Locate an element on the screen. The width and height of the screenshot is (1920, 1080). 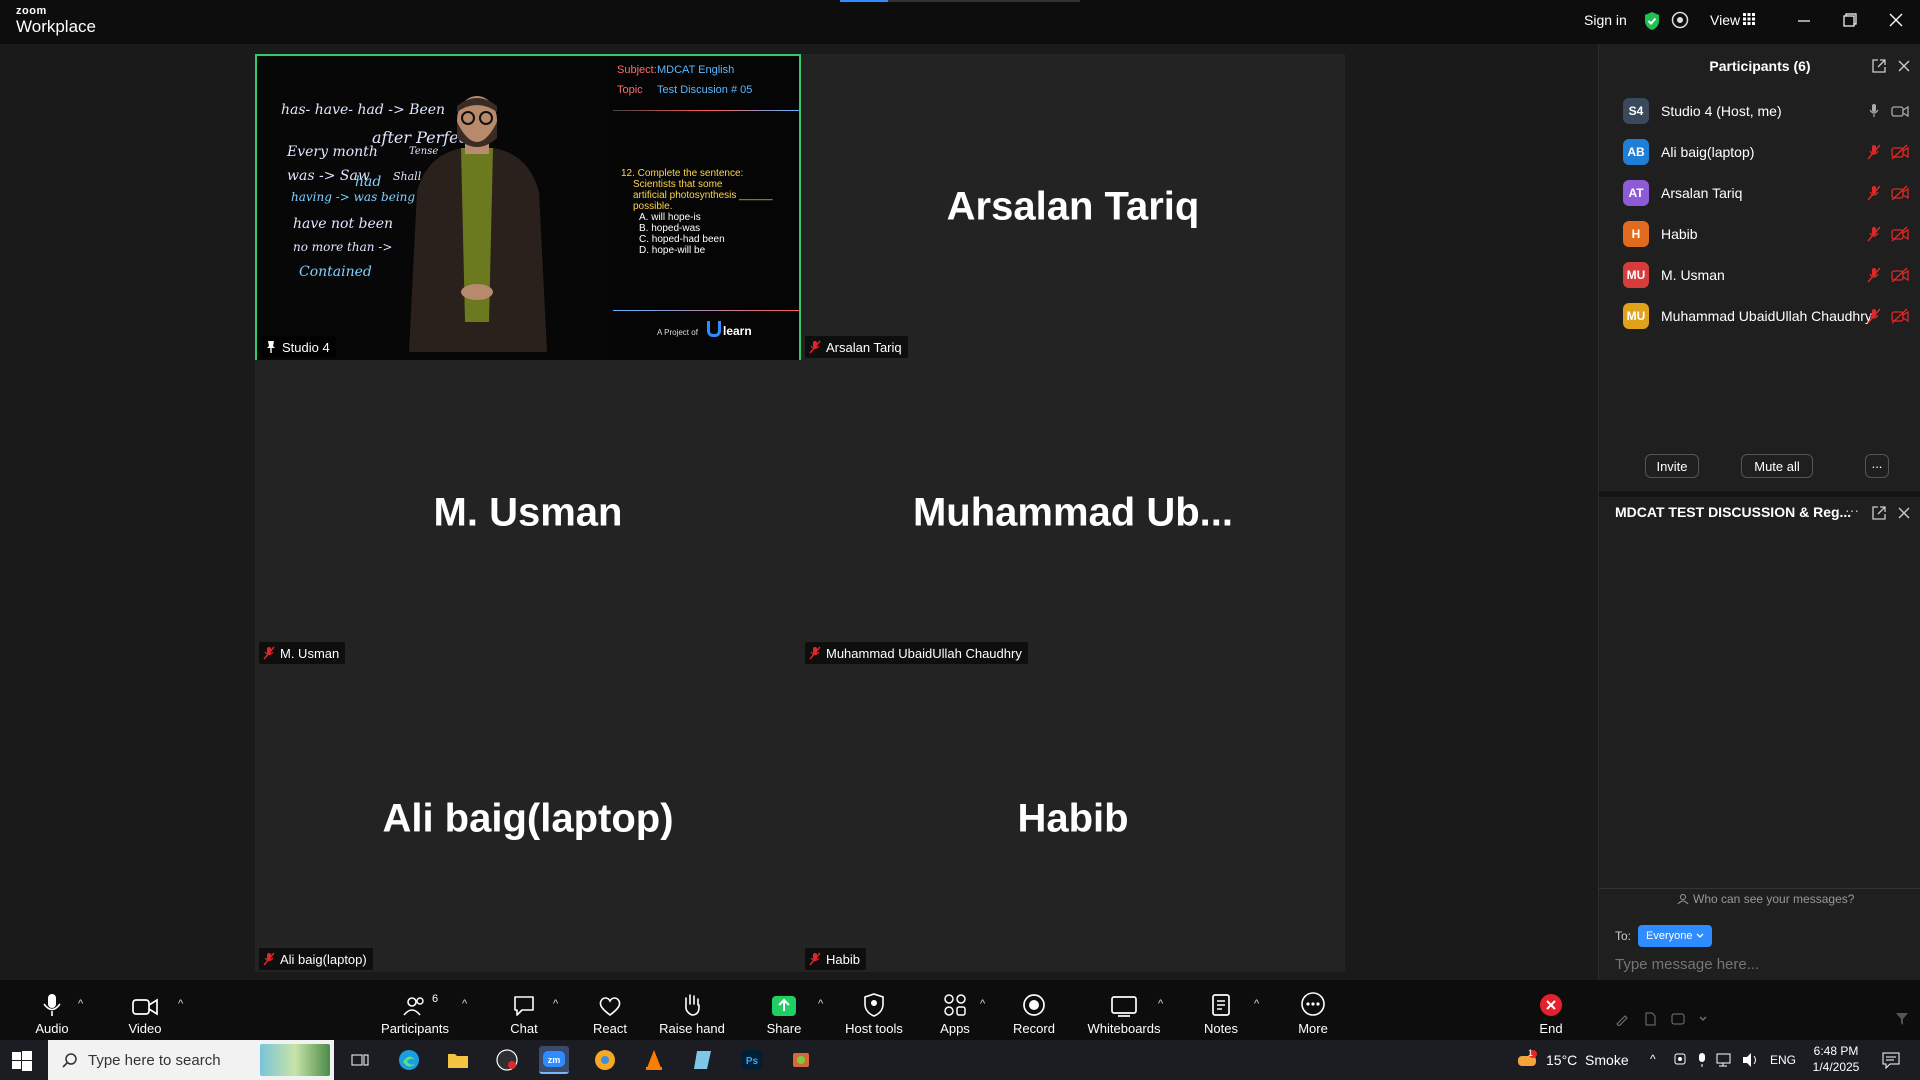
chat-more-icon: ··· is located at coordinates (1852, 510).